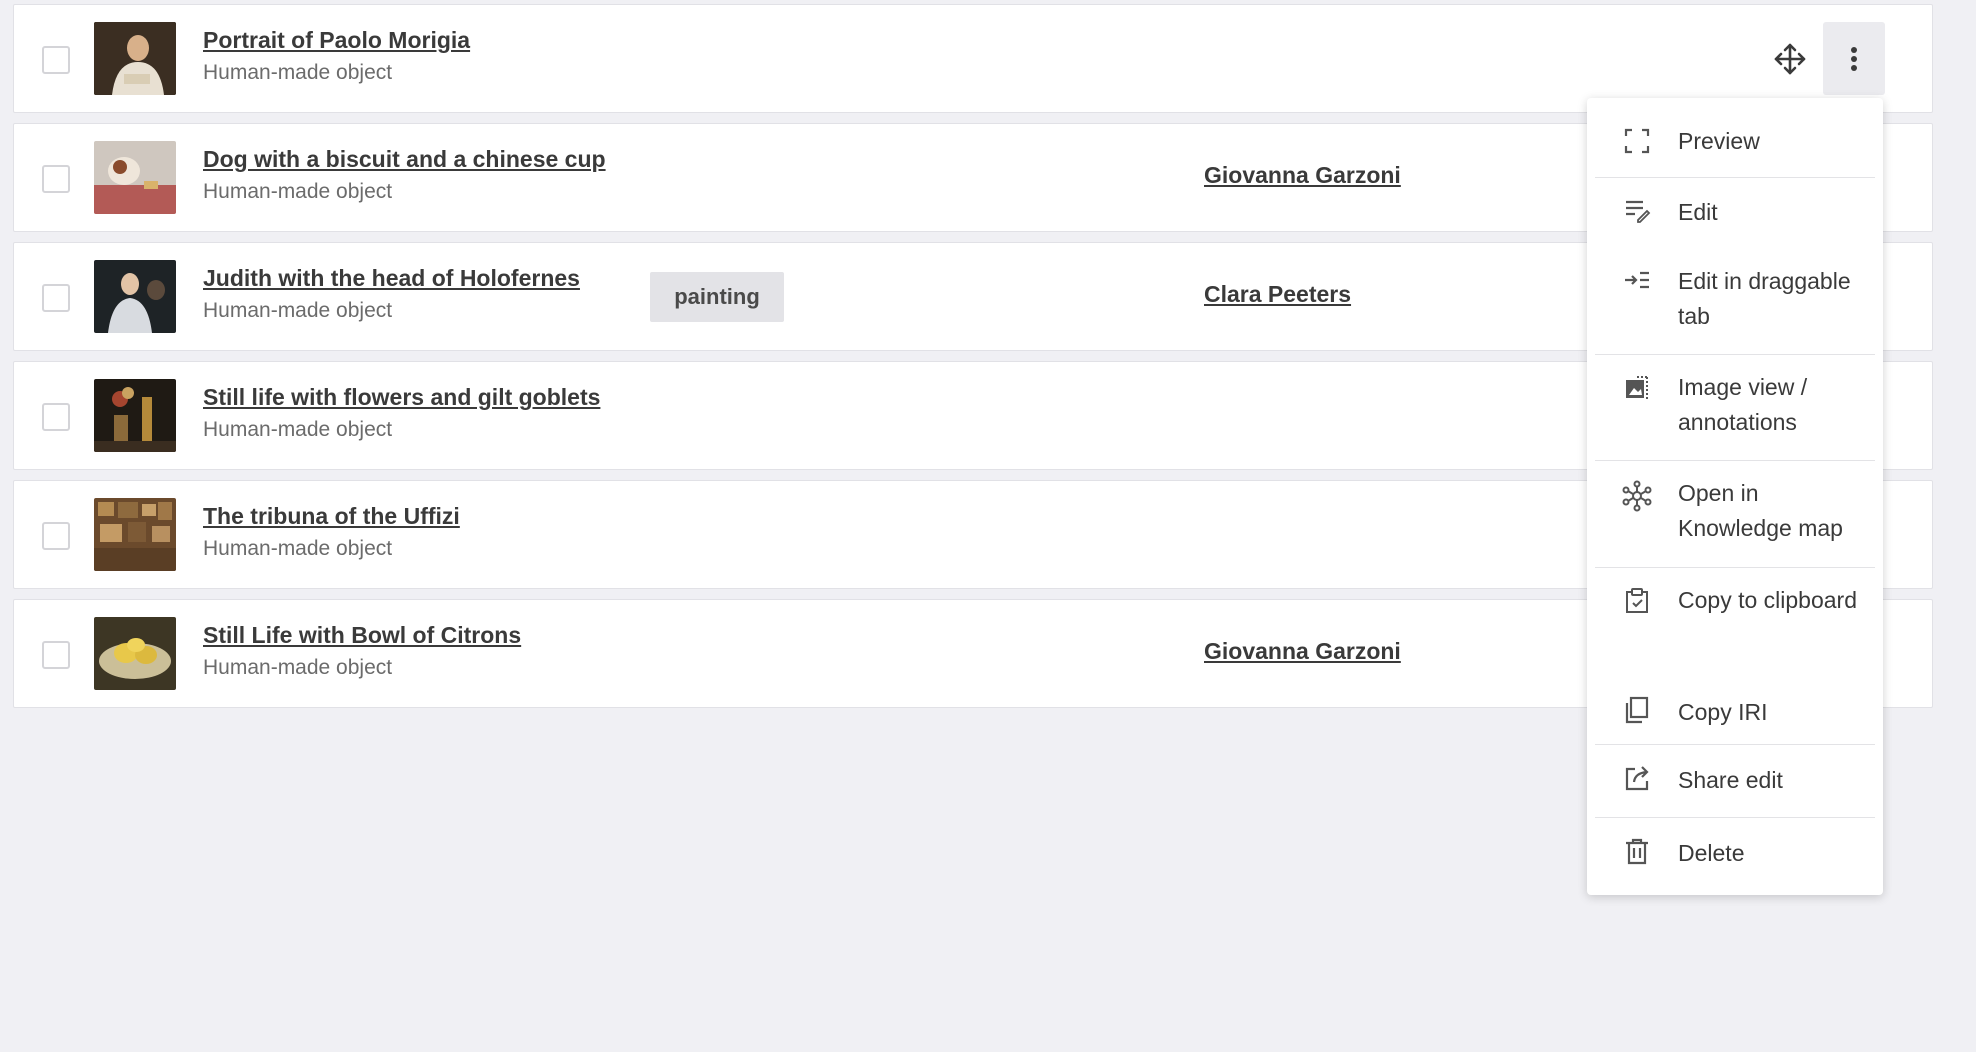  I want to click on trash-icon, so click(1637, 851).